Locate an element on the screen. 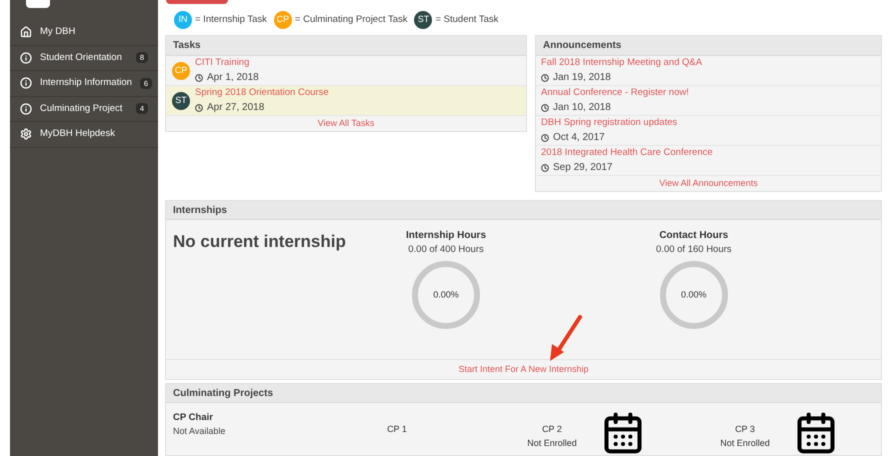  legend-label: = Student Task is located at coordinates (466, 19).